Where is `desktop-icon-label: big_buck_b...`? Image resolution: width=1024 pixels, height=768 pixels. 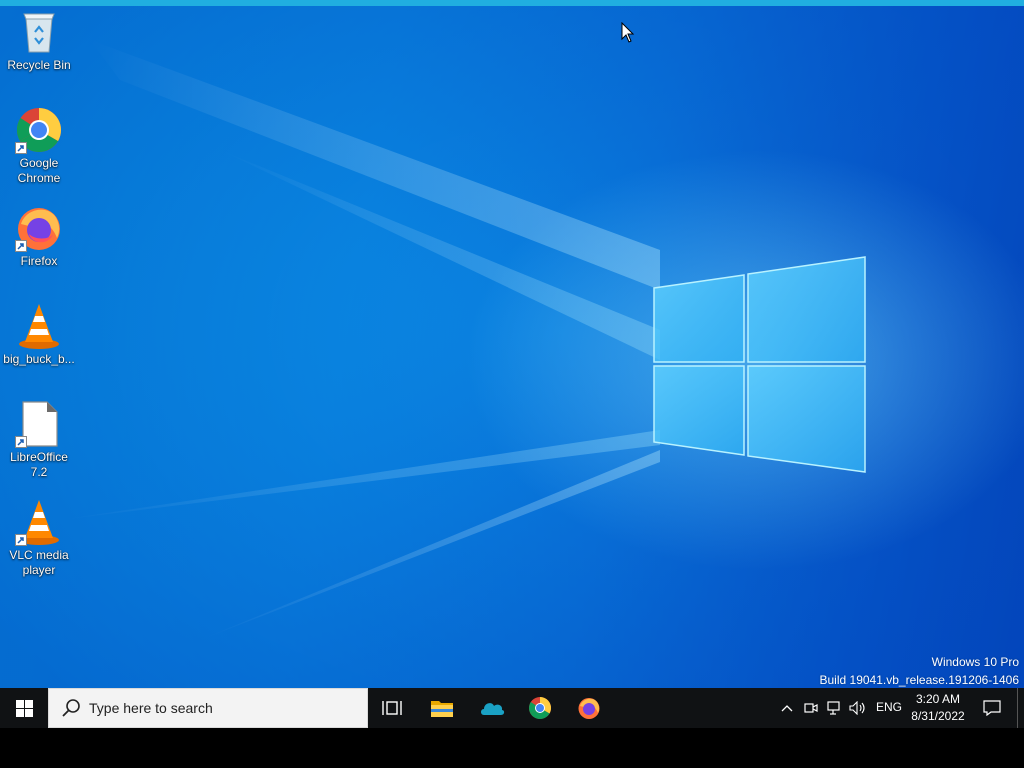 desktop-icon-label: big_buck_b... is located at coordinates (39, 359).